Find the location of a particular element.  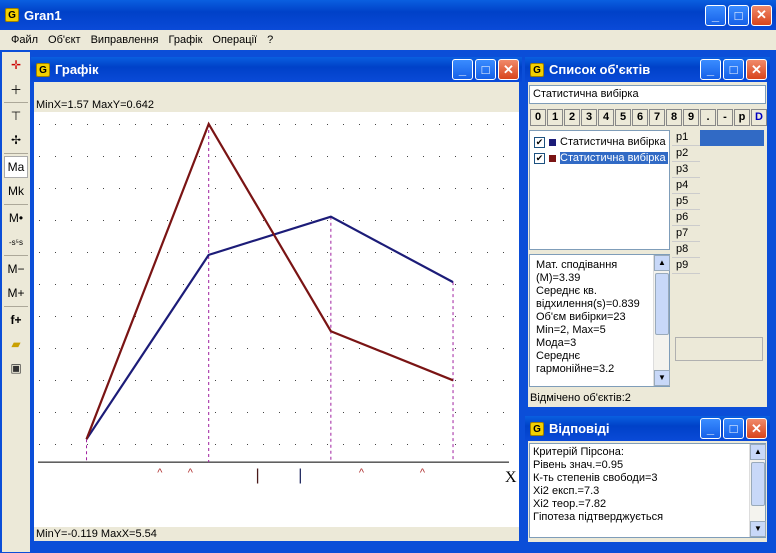

close-button: ✕ is located at coordinates (761, 15).